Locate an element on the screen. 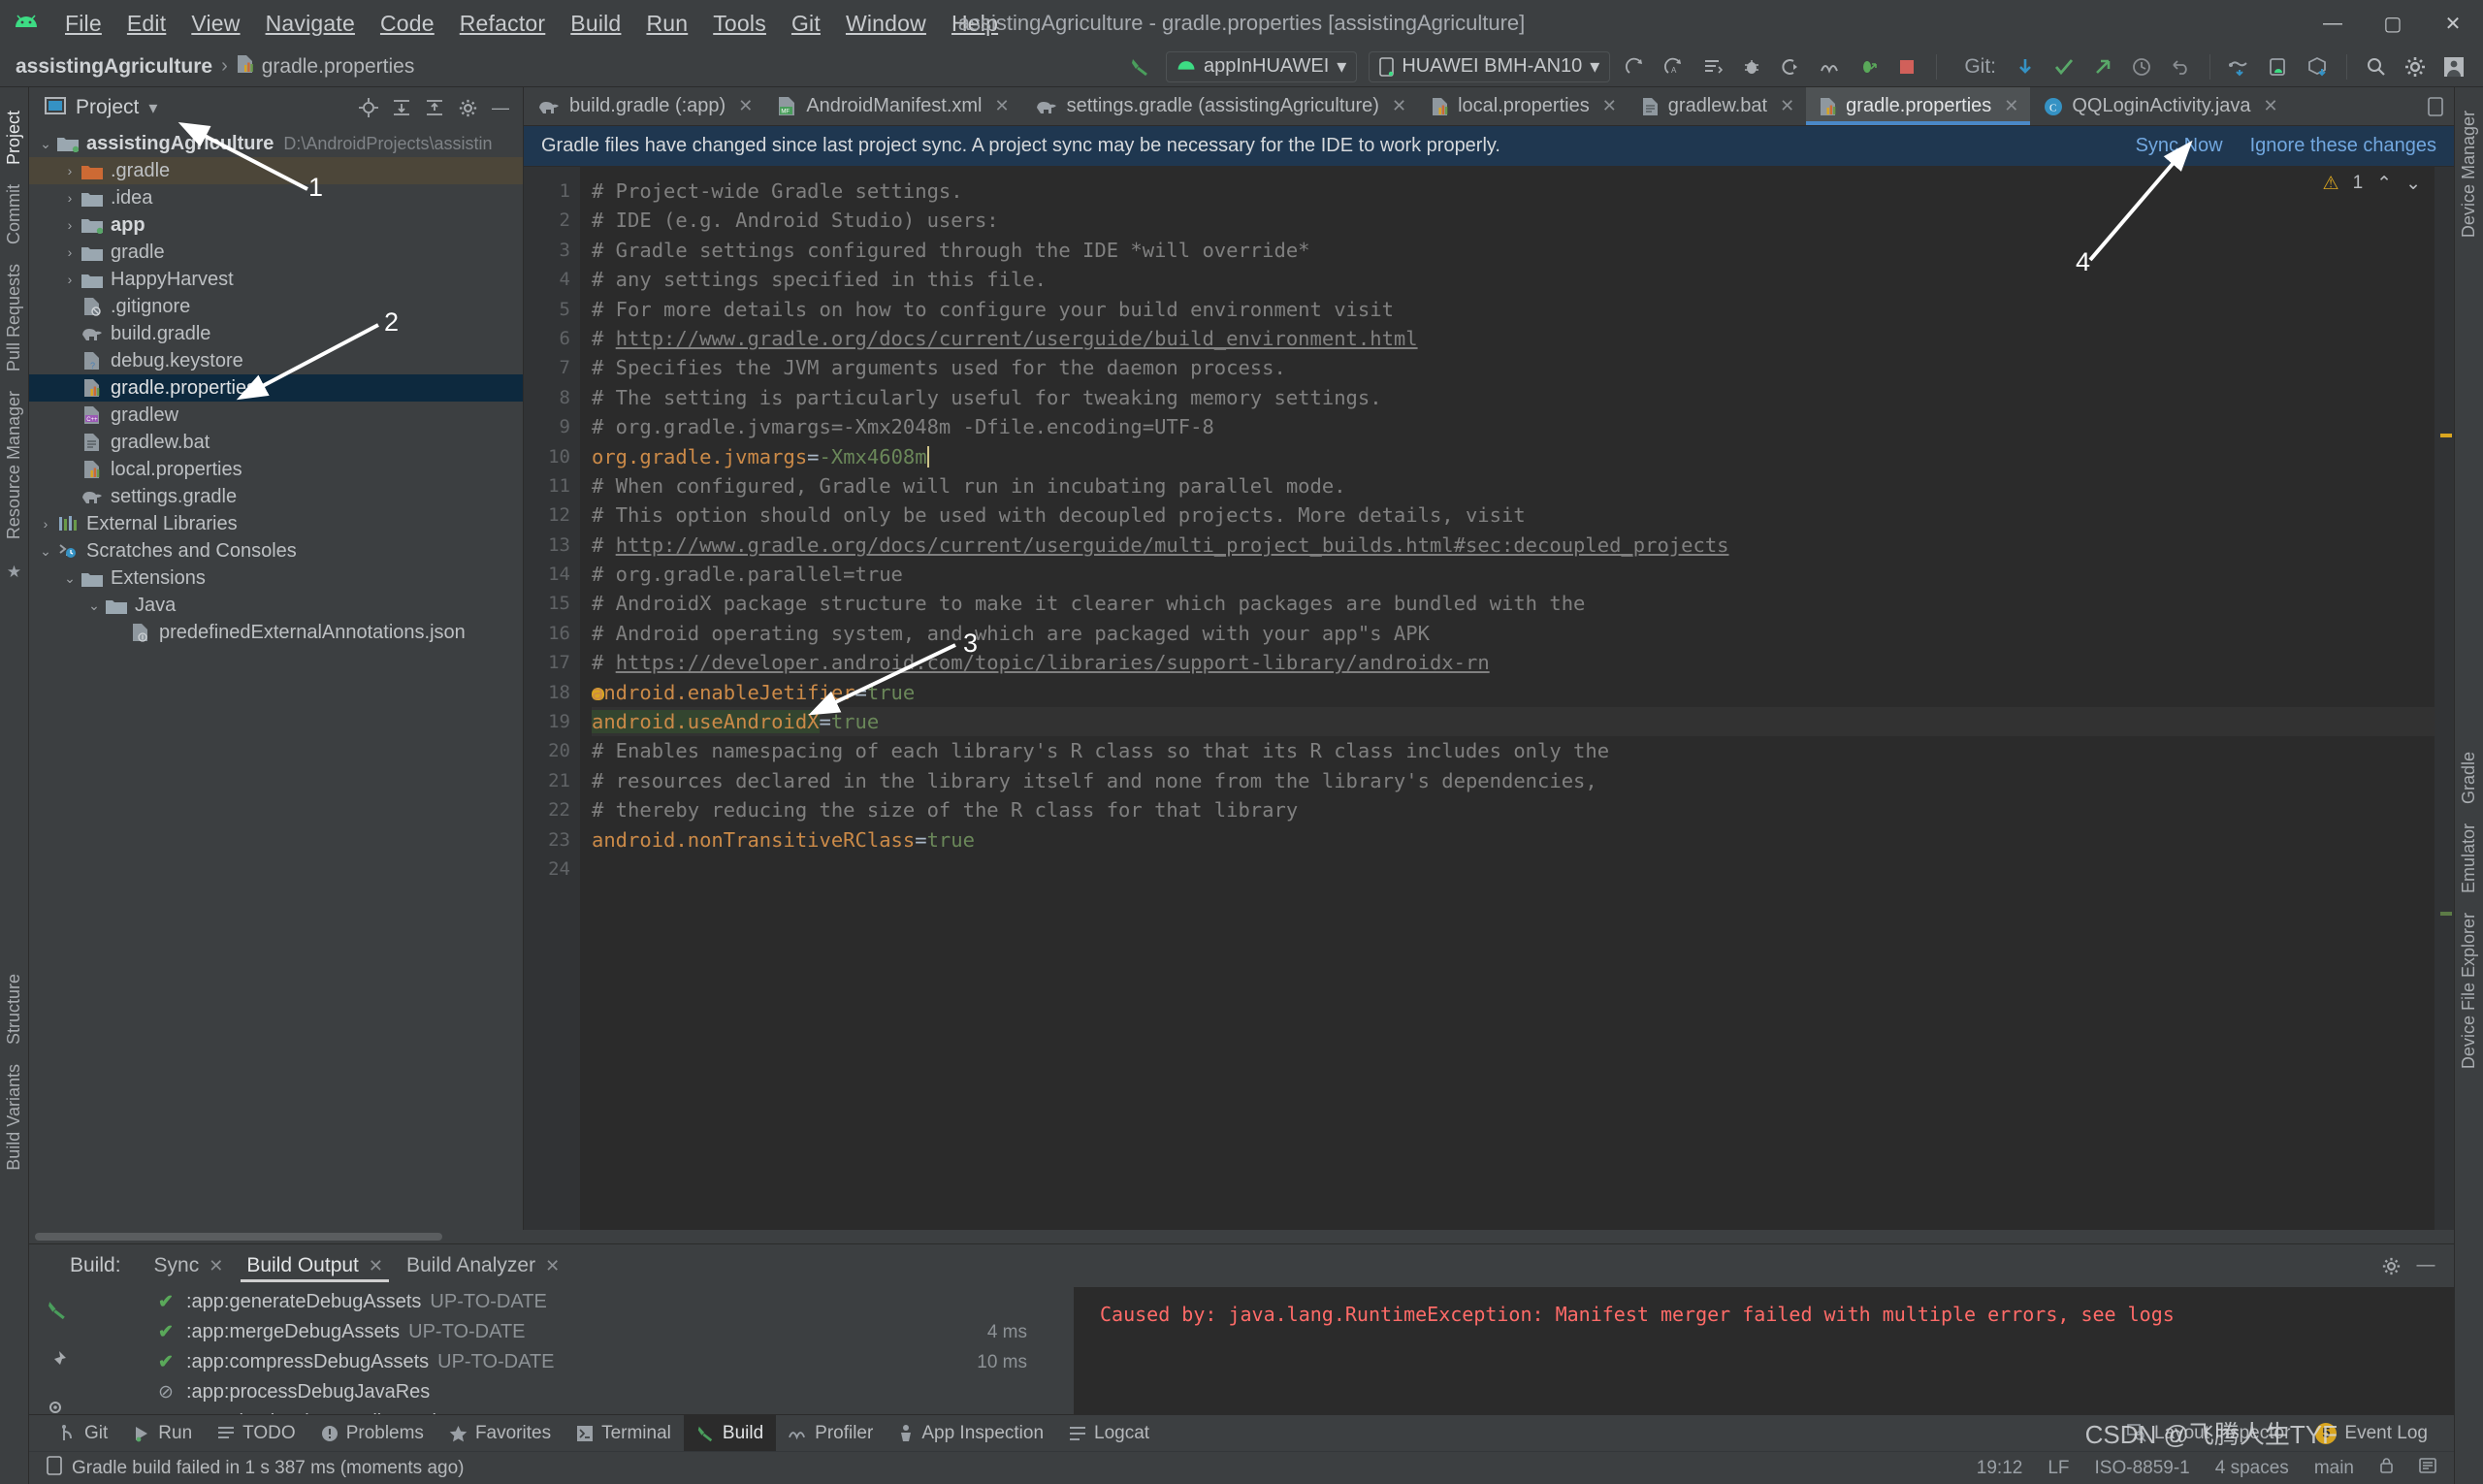 Image resolution: width=2483 pixels, height=1484 pixels. tree-node-debug-keystore: ? debug.keystore is located at coordinates (276, 361).